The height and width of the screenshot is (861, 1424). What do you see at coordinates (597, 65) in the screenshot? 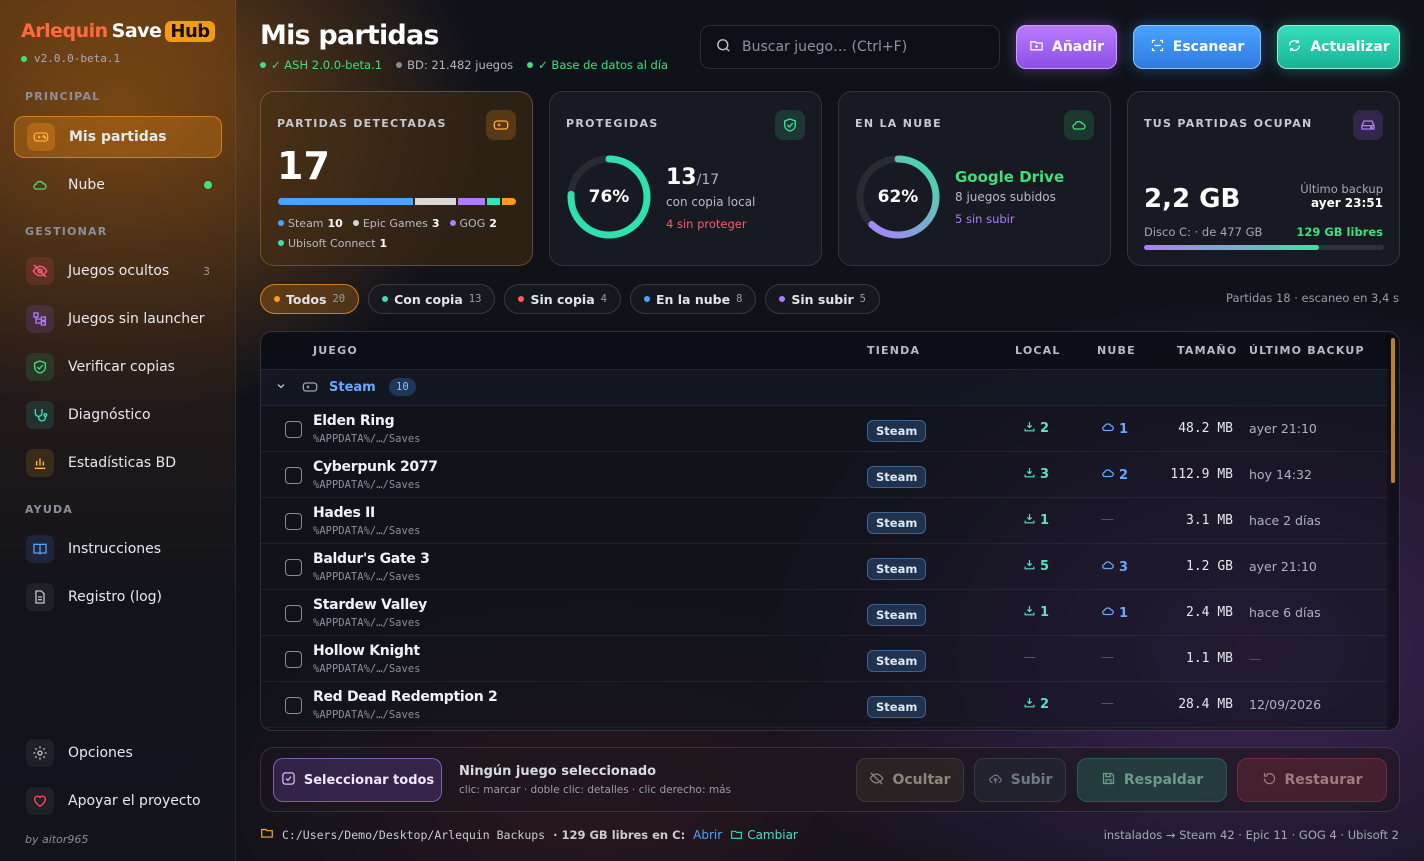
I see `status-db: ✓ Base de datos al día` at bounding box center [597, 65].